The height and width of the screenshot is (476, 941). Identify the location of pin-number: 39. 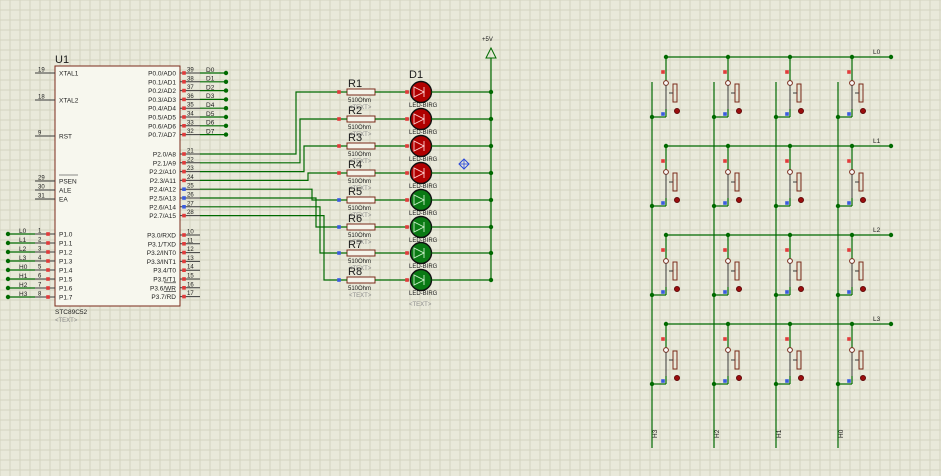
(190, 71).